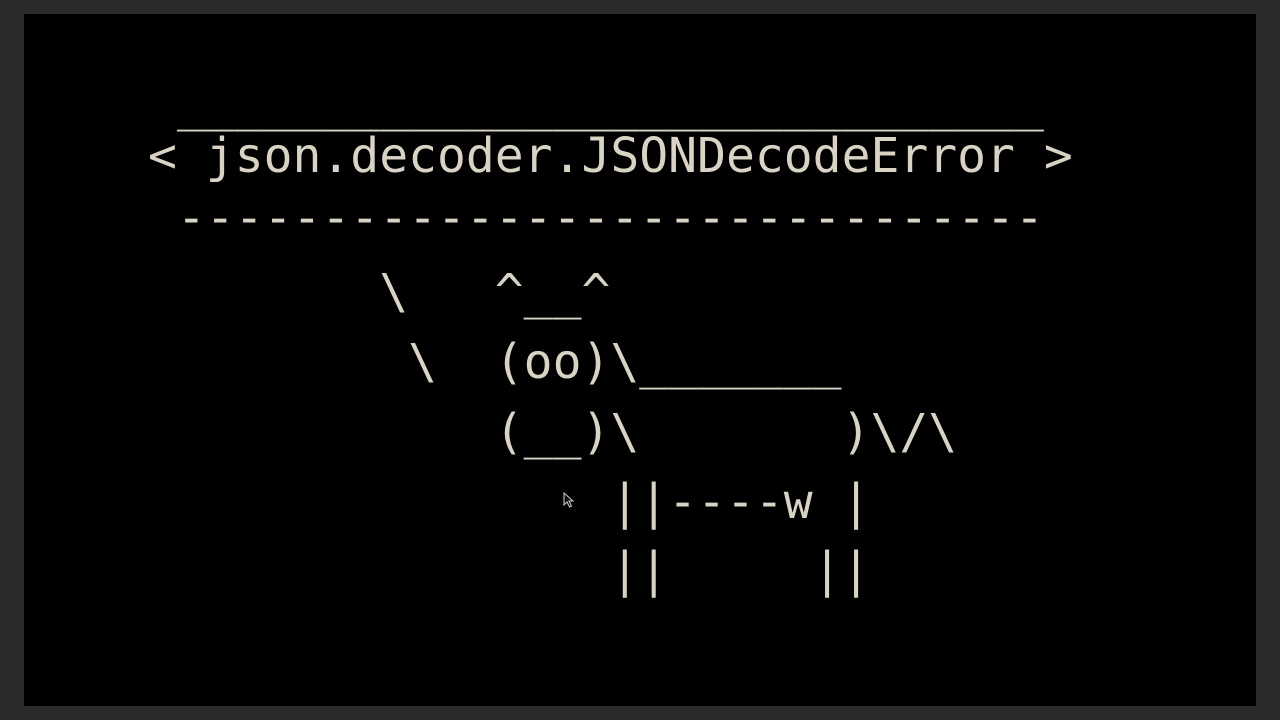 The width and height of the screenshot is (1280, 720). I want to click on cow-ascii-line-2: \ (oo)\_______, so click(495, 362).